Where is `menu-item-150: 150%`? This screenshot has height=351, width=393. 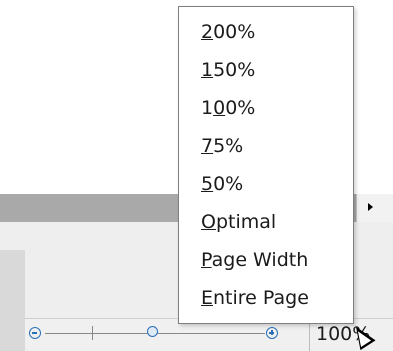
menu-item-150: 150% is located at coordinates (266, 70).